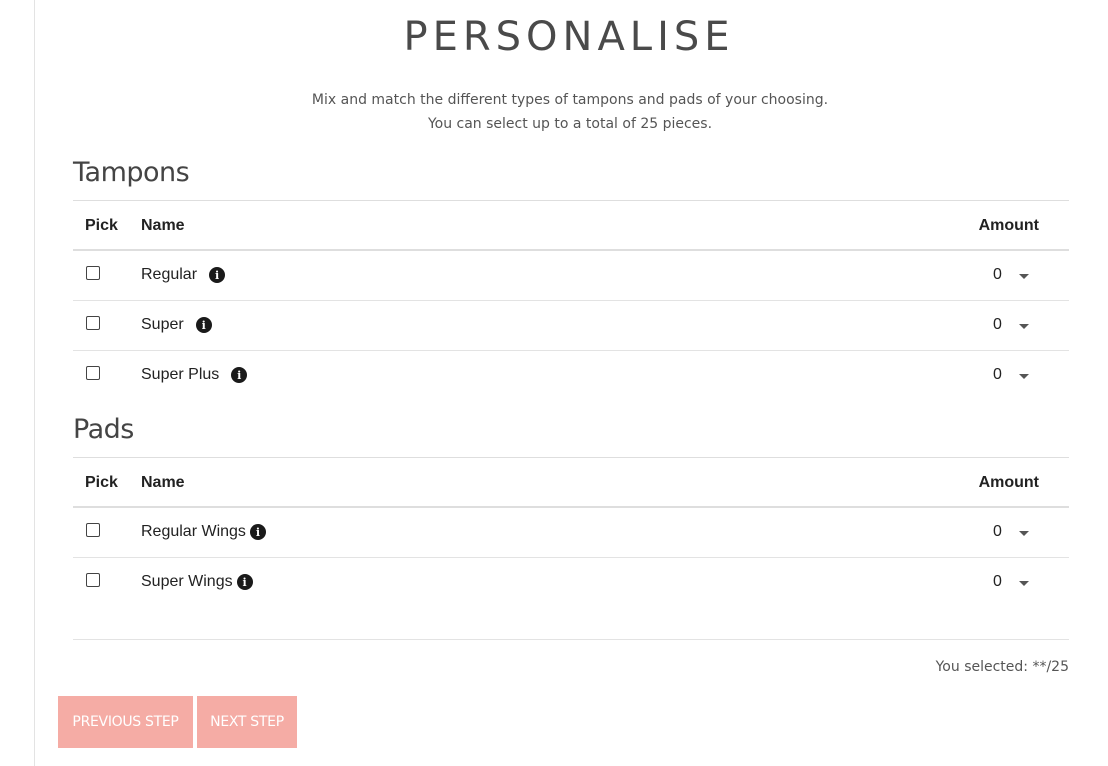 The width and height of the screenshot is (1108, 766). Describe the element at coordinates (1011, 325) in the screenshot. I see `amount-dropdown-super: 0` at that location.